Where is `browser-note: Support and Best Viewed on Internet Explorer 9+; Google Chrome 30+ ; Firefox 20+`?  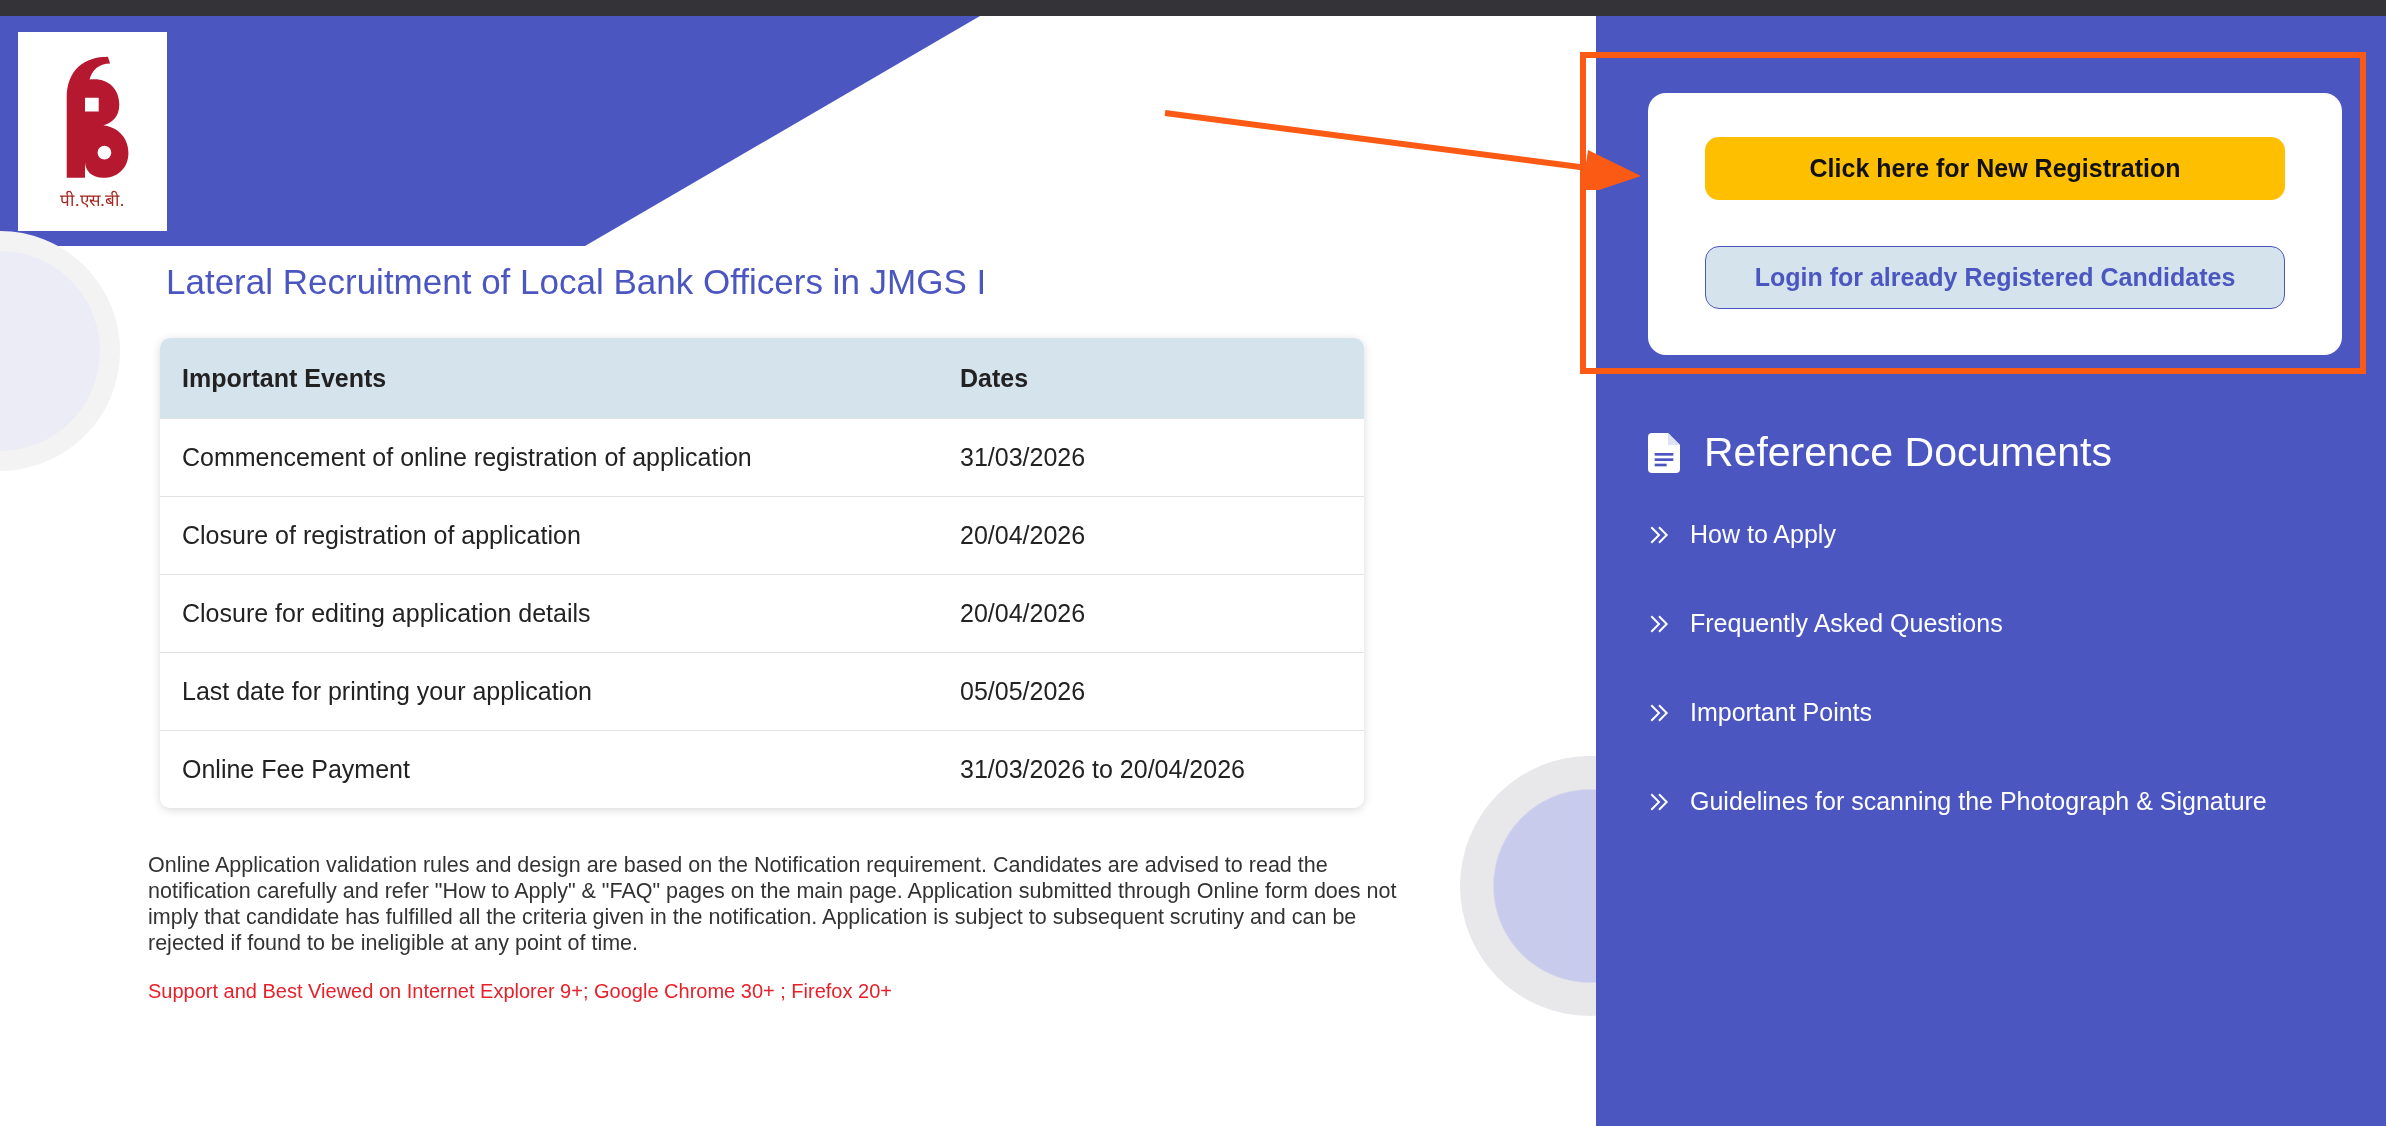
browser-note: Support and Best Viewed on Internet Explorer 9+; Google Chrome 30+ ; Firefox 20+ is located at coordinates (520, 991).